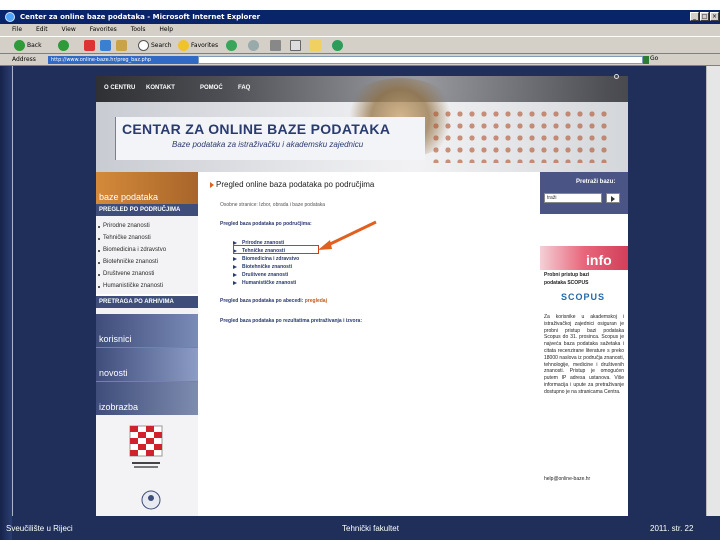 The height and width of the screenshot is (540, 720). I want to click on search-input: traži, so click(573, 198).